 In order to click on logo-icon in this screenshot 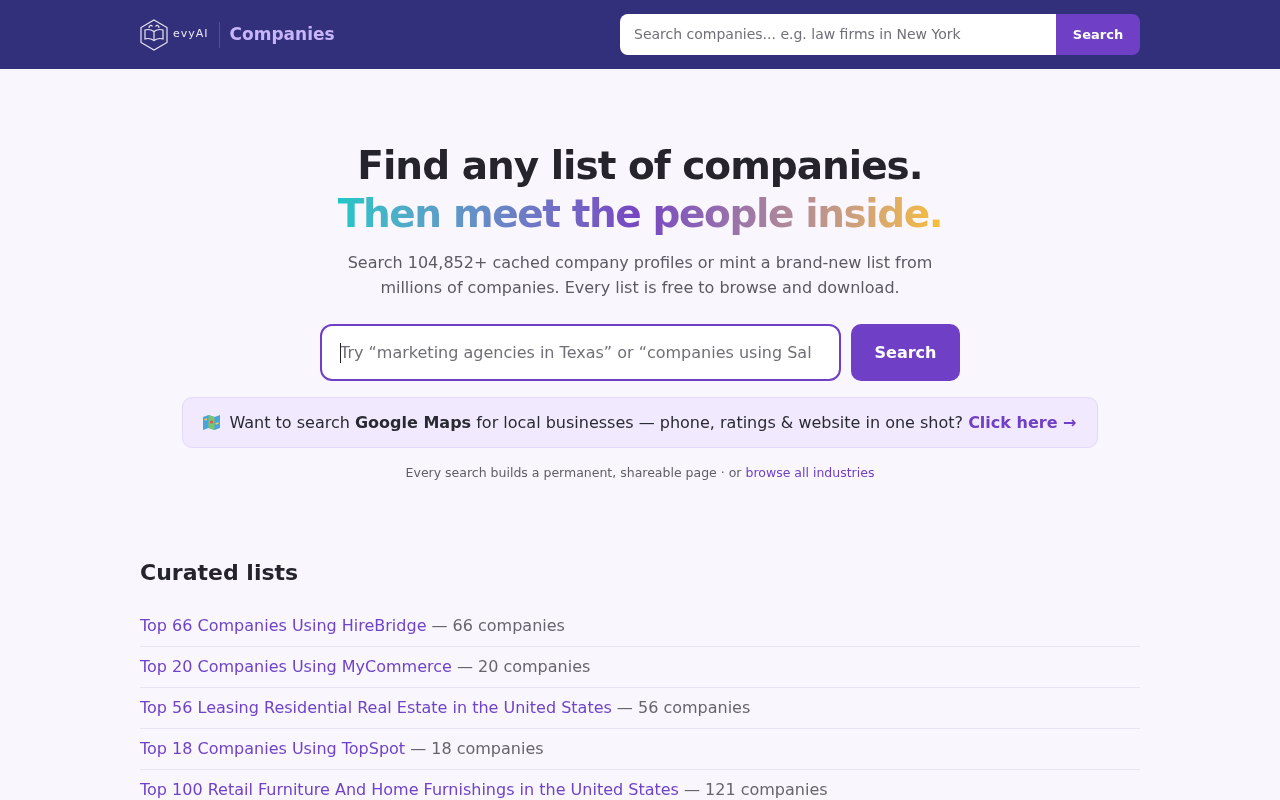, I will do `click(154, 34)`.